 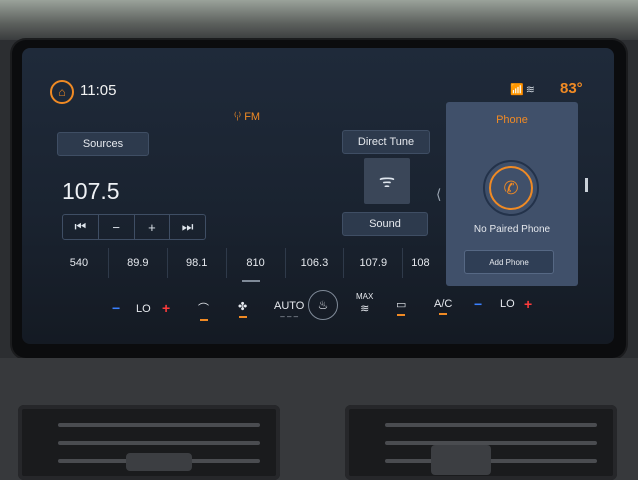 I want to click on passenger-temp: LO, so click(x=507, y=304).